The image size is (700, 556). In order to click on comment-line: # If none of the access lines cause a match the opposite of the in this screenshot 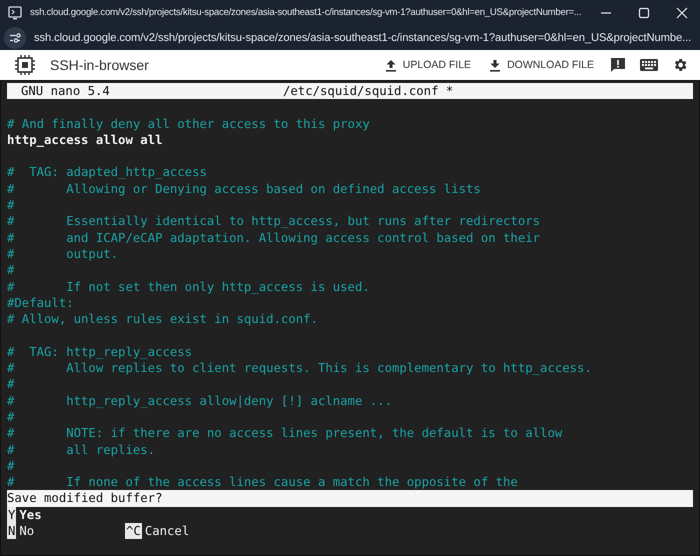, I will do `click(263, 482)`.